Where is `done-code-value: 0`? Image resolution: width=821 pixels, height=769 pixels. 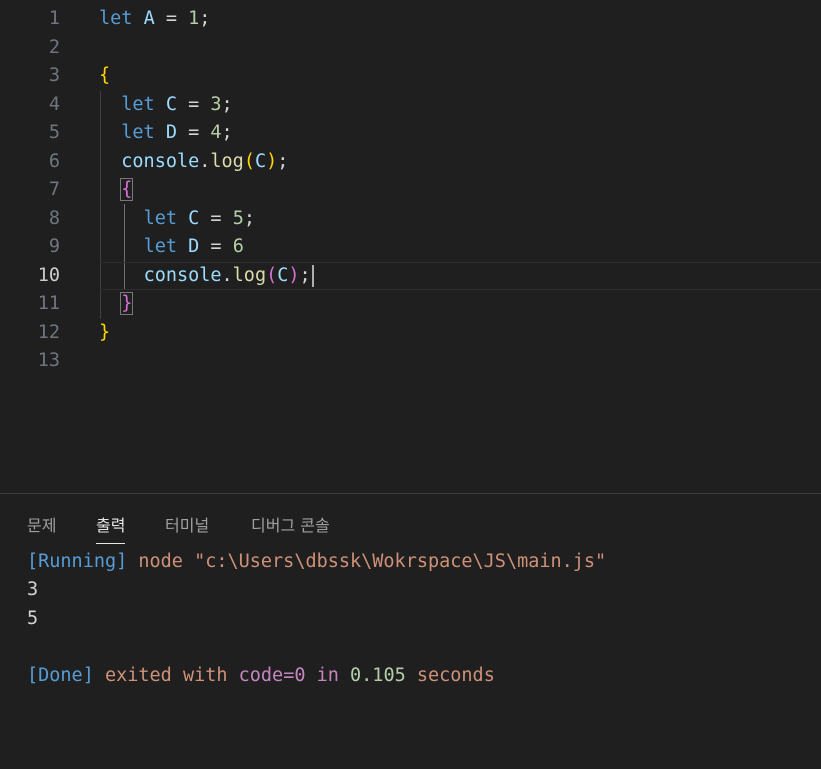
done-code-value: 0 is located at coordinates (300, 675).